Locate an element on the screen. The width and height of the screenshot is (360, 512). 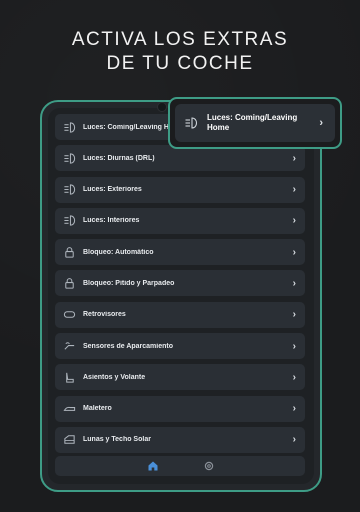
list-item-label: Asientos y Volante is located at coordinates (114, 377).